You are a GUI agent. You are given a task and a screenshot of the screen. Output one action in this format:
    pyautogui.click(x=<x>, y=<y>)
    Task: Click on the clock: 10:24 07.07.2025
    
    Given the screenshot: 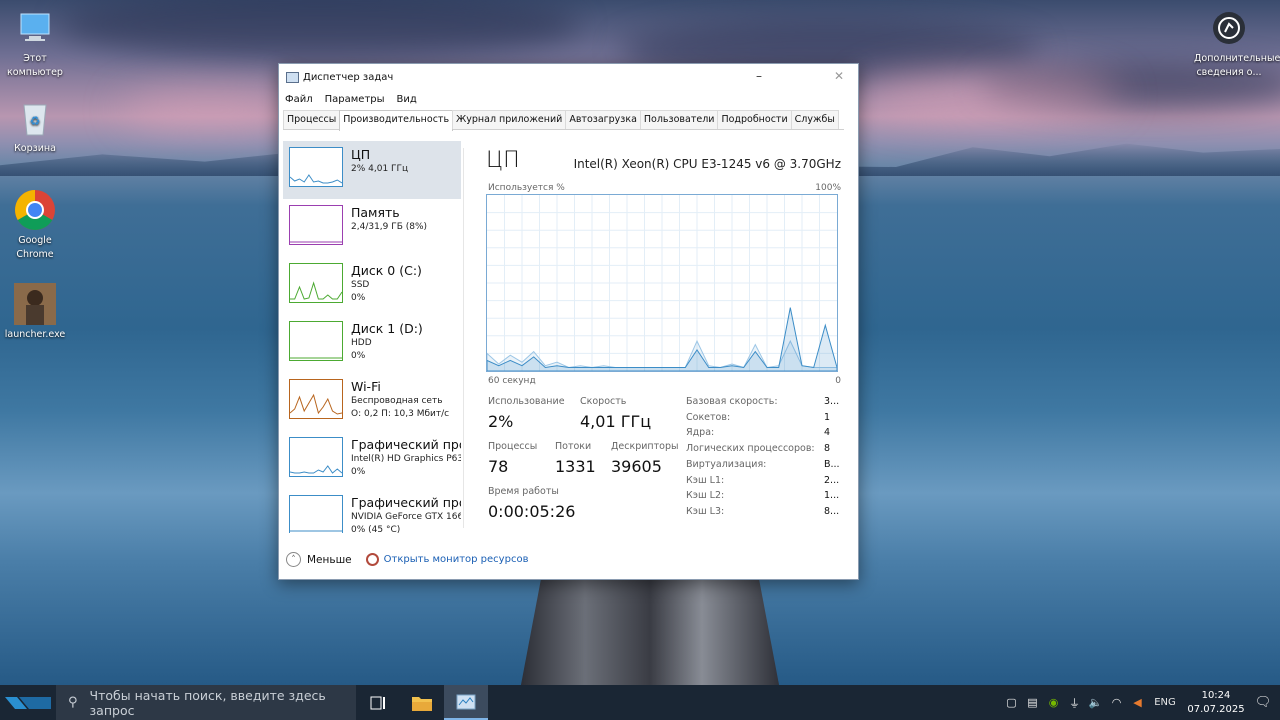 What is the action you would take?
    pyautogui.click(x=1216, y=703)
    